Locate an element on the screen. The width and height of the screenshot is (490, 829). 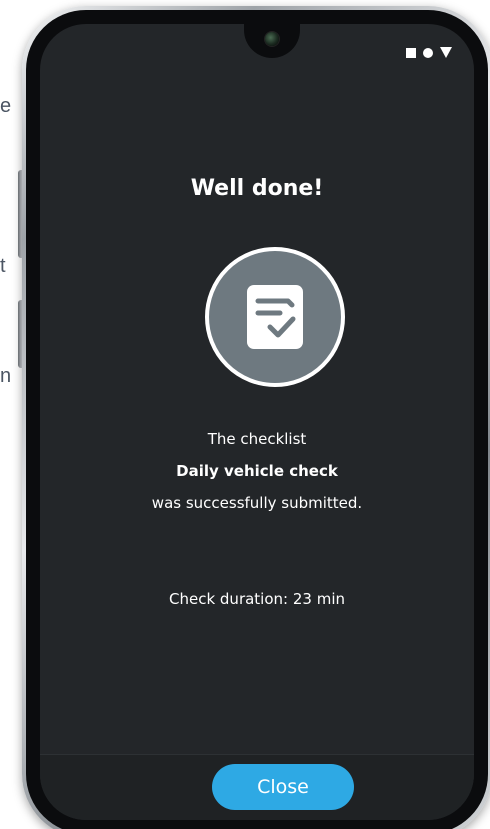
background-text-fragment: e is located at coordinates (6, 106).